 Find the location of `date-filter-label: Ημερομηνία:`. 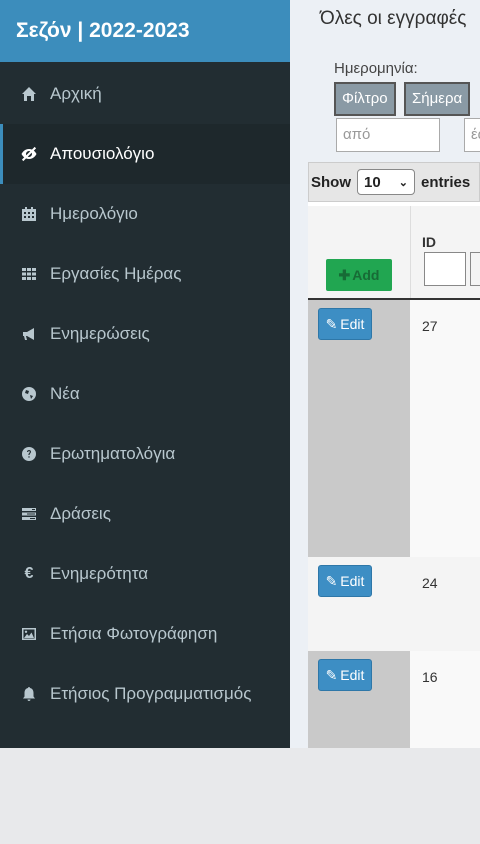

date-filter-label: Ημερομηνία: is located at coordinates (376, 68).